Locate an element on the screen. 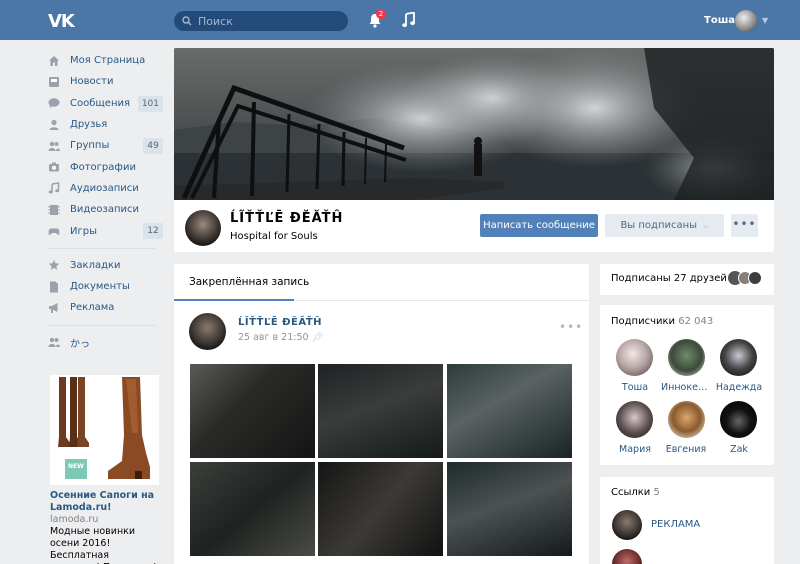  user-name: Тоша is located at coordinates (719, 20).